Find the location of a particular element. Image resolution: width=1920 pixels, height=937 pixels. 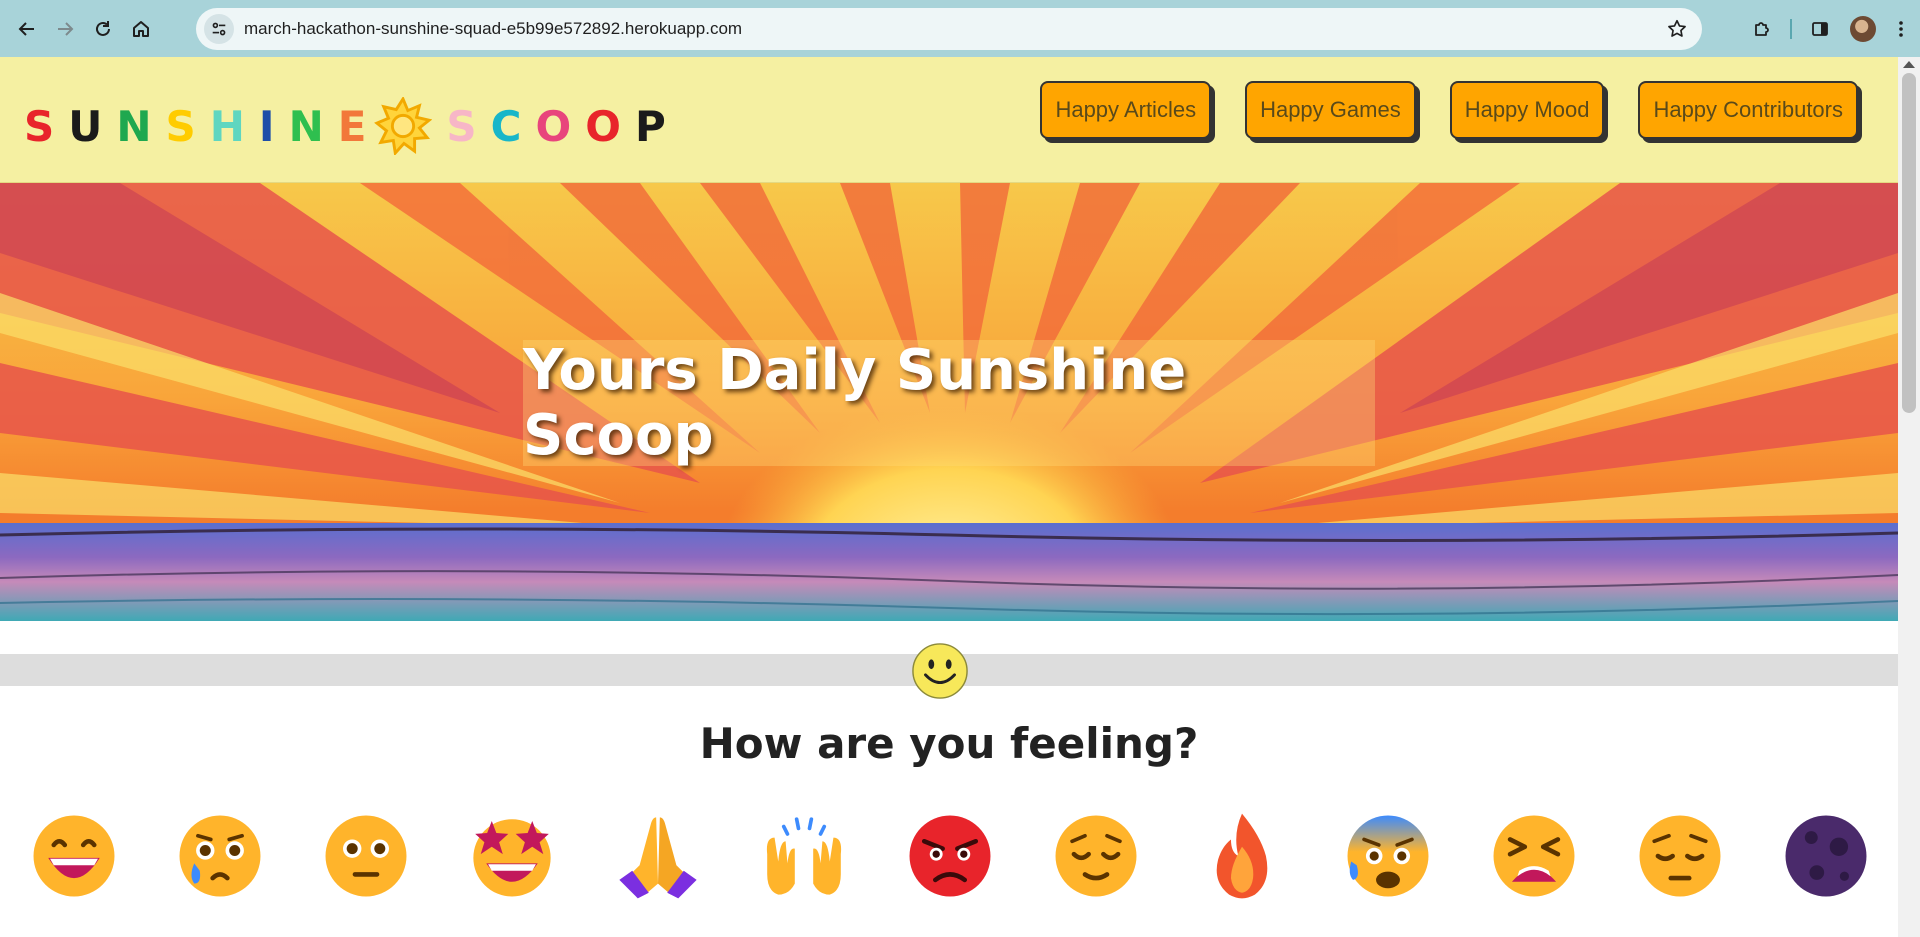

scroll-up-arrow-icon is located at coordinates (1909, 64).